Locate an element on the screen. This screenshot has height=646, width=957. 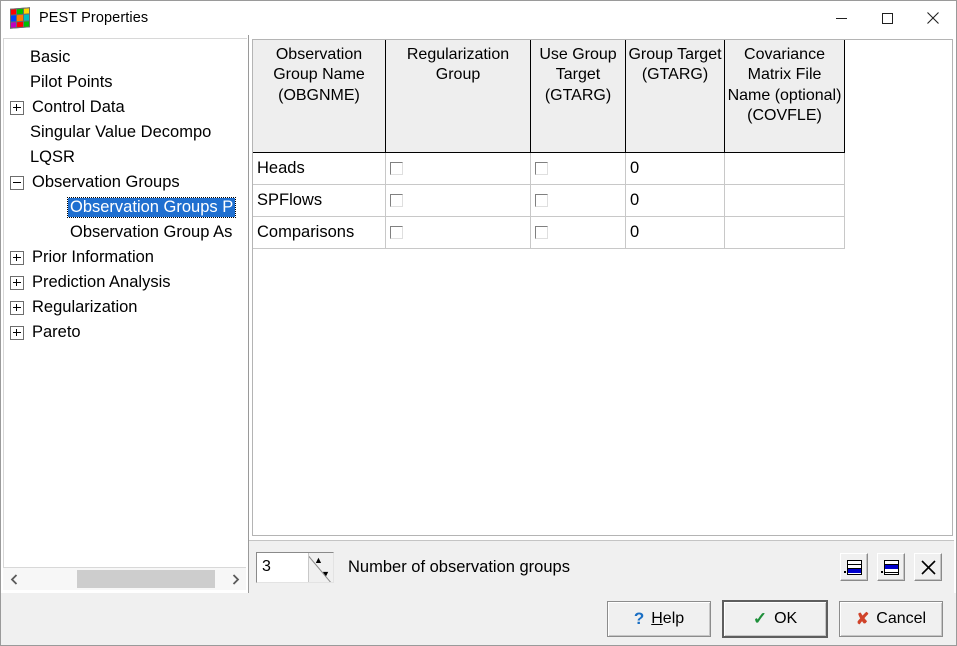
tree-horizontal-scrollbar is located at coordinates (124, 578).